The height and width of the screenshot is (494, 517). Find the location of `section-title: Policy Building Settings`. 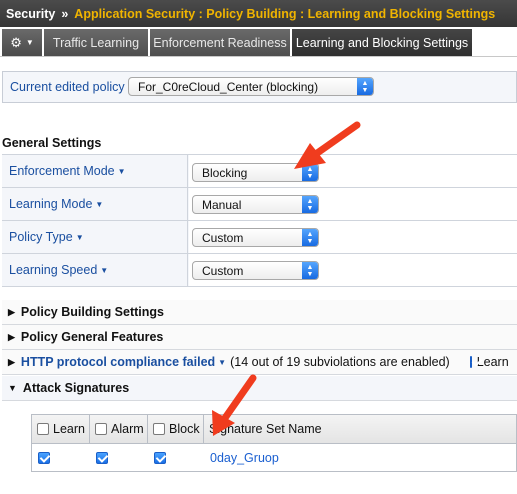

section-title: Policy Building Settings is located at coordinates (92, 312).